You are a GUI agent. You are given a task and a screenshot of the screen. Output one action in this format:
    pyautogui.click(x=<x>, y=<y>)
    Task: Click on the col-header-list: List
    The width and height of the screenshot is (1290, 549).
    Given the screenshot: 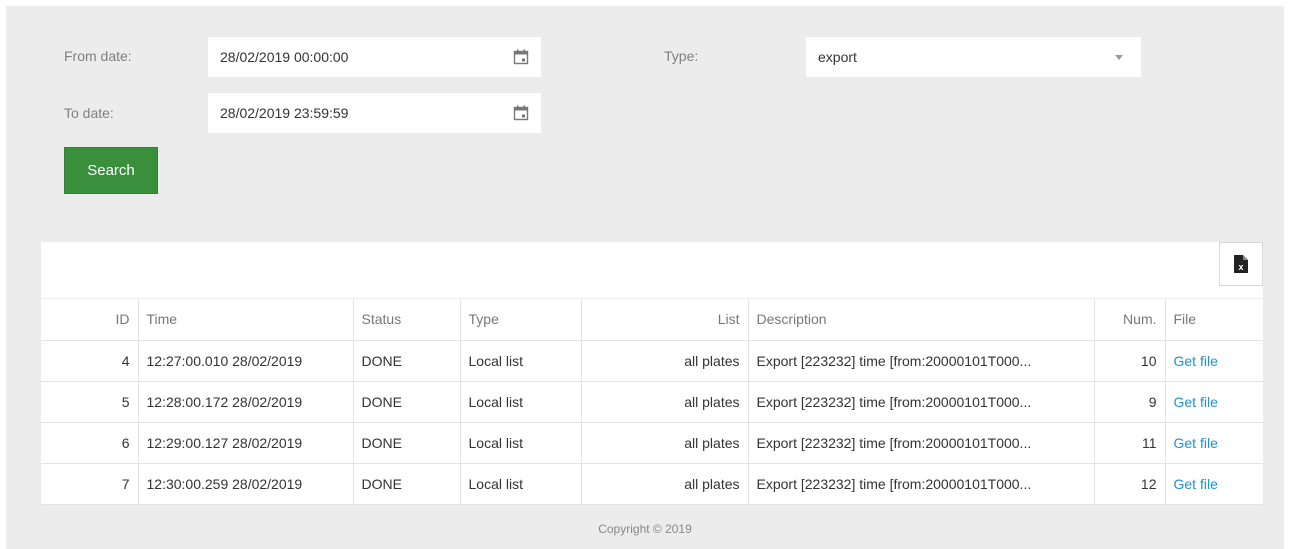 What is the action you would take?
    pyautogui.click(x=664, y=320)
    